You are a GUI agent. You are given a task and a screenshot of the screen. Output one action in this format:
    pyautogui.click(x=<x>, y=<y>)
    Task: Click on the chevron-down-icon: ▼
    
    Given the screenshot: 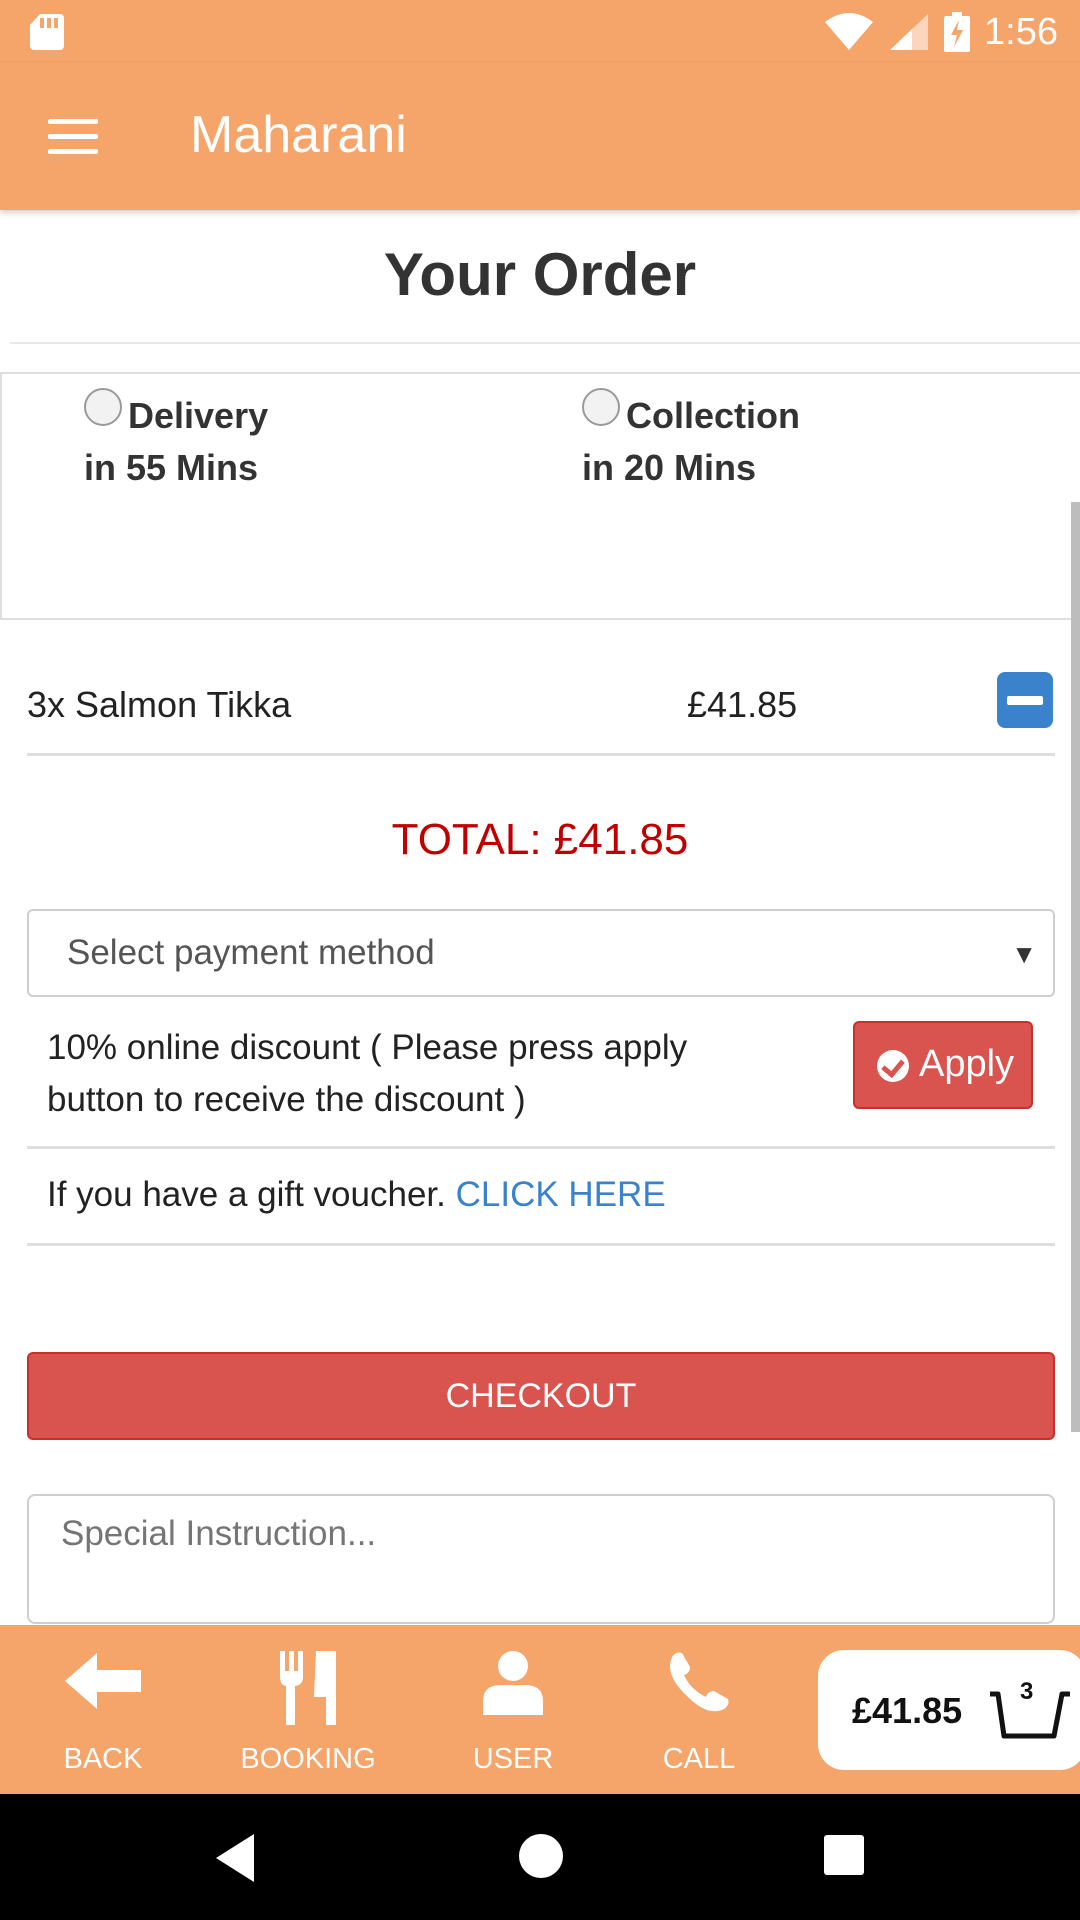 What is the action you would take?
    pyautogui.click(x=1024, y=954)
    